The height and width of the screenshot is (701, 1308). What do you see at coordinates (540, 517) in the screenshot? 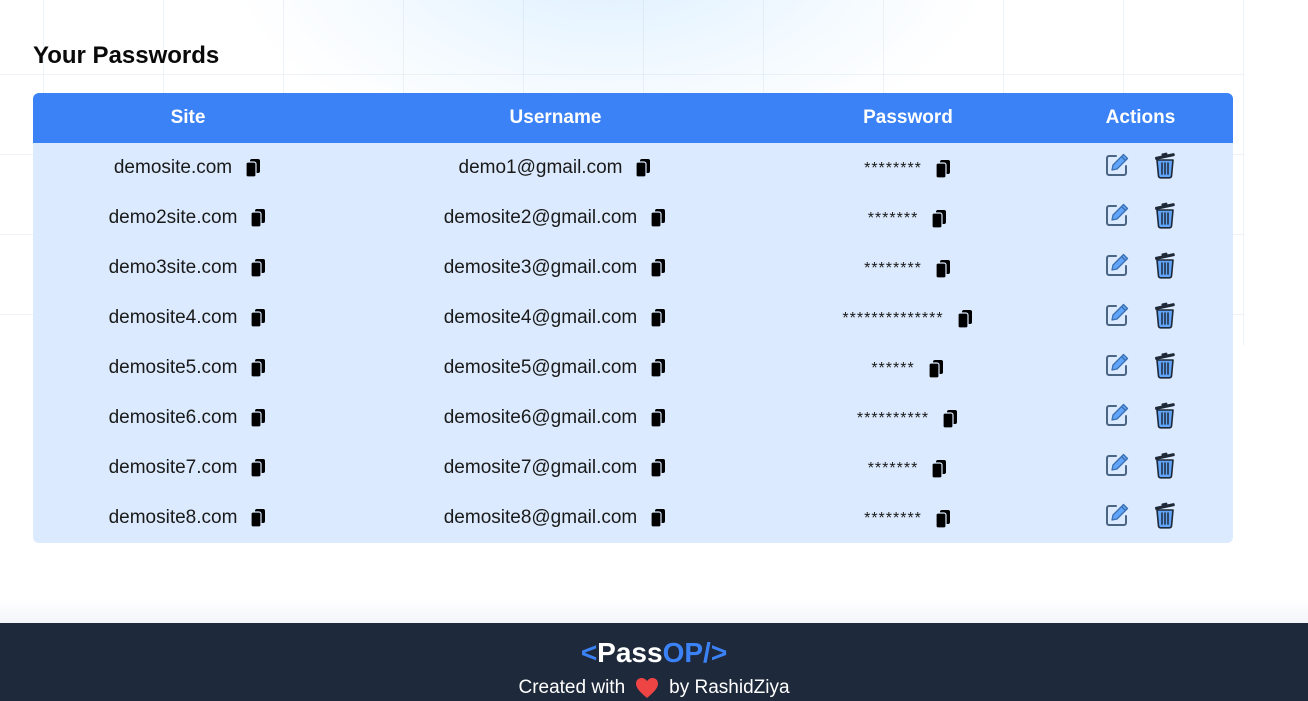
I see `username-text: demosite8@gmail.com` at bounding box center [540, 517].